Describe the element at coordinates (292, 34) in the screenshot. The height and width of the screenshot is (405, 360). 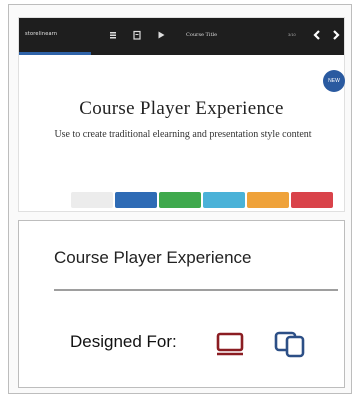
I see `slide-counter: 3/10` at that location.